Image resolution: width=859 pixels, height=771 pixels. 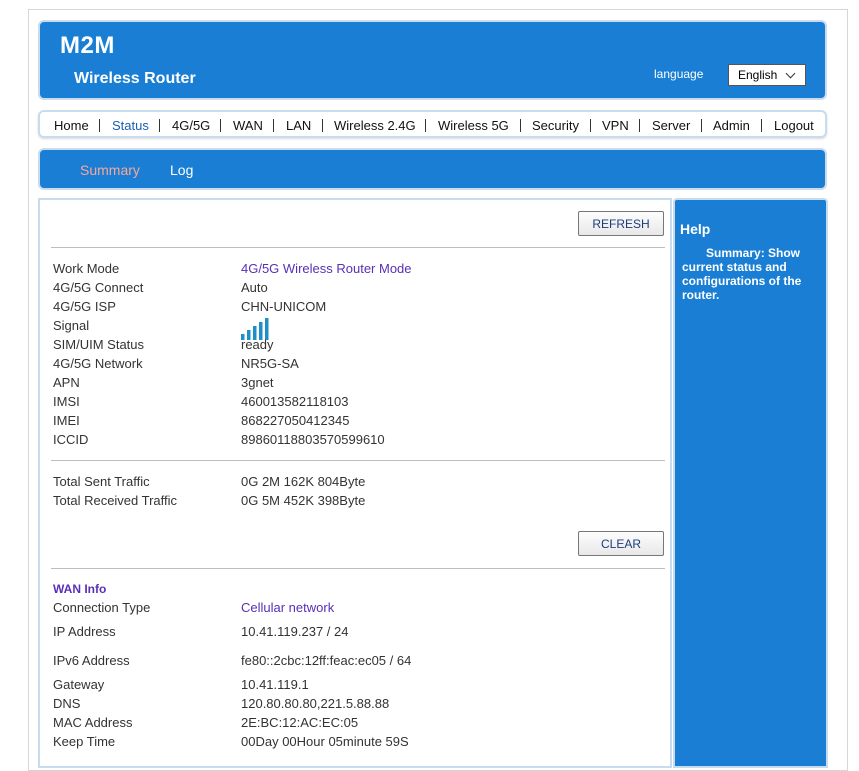 What do you see at coordinates (66, 401) in the screenshot?
I see `row-label: IMSI` at bounding box center [66, 401].